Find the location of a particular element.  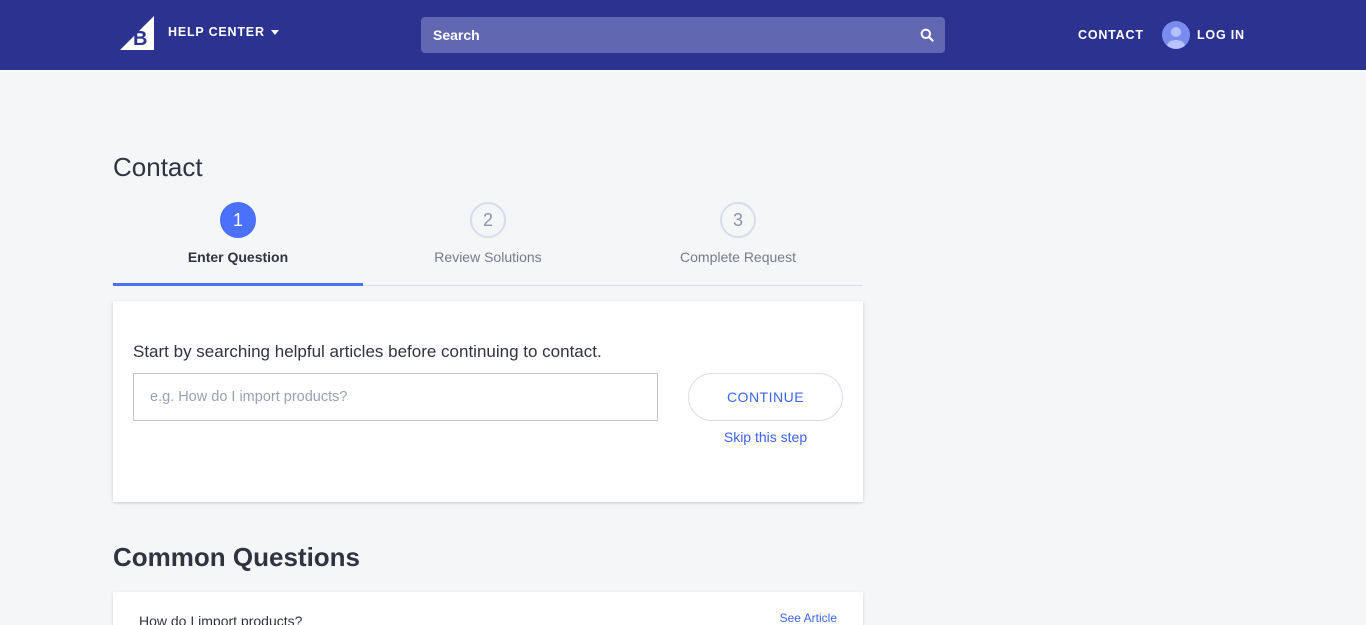

step-label: Review Solutions is located at coordinates (488, 257).